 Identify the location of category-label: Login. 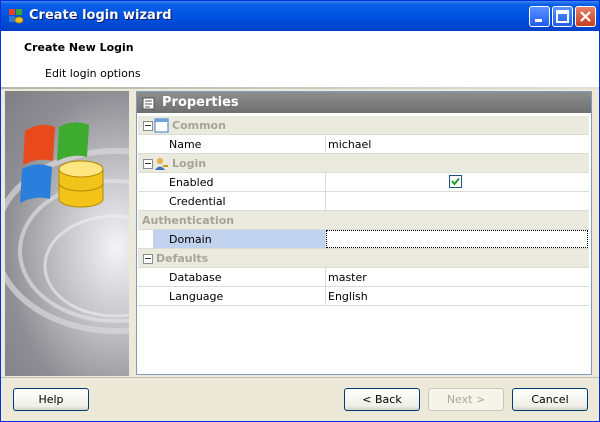
(189, 163).